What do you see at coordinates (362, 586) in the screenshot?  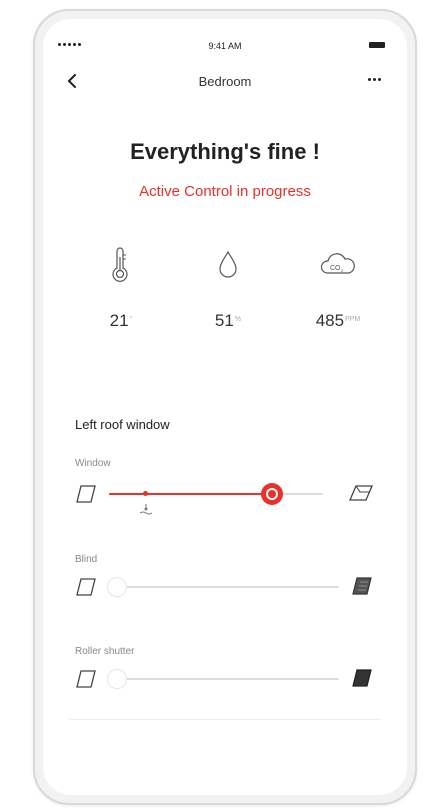 I see `blind-closed-icon` at bounding box center [362, 586].